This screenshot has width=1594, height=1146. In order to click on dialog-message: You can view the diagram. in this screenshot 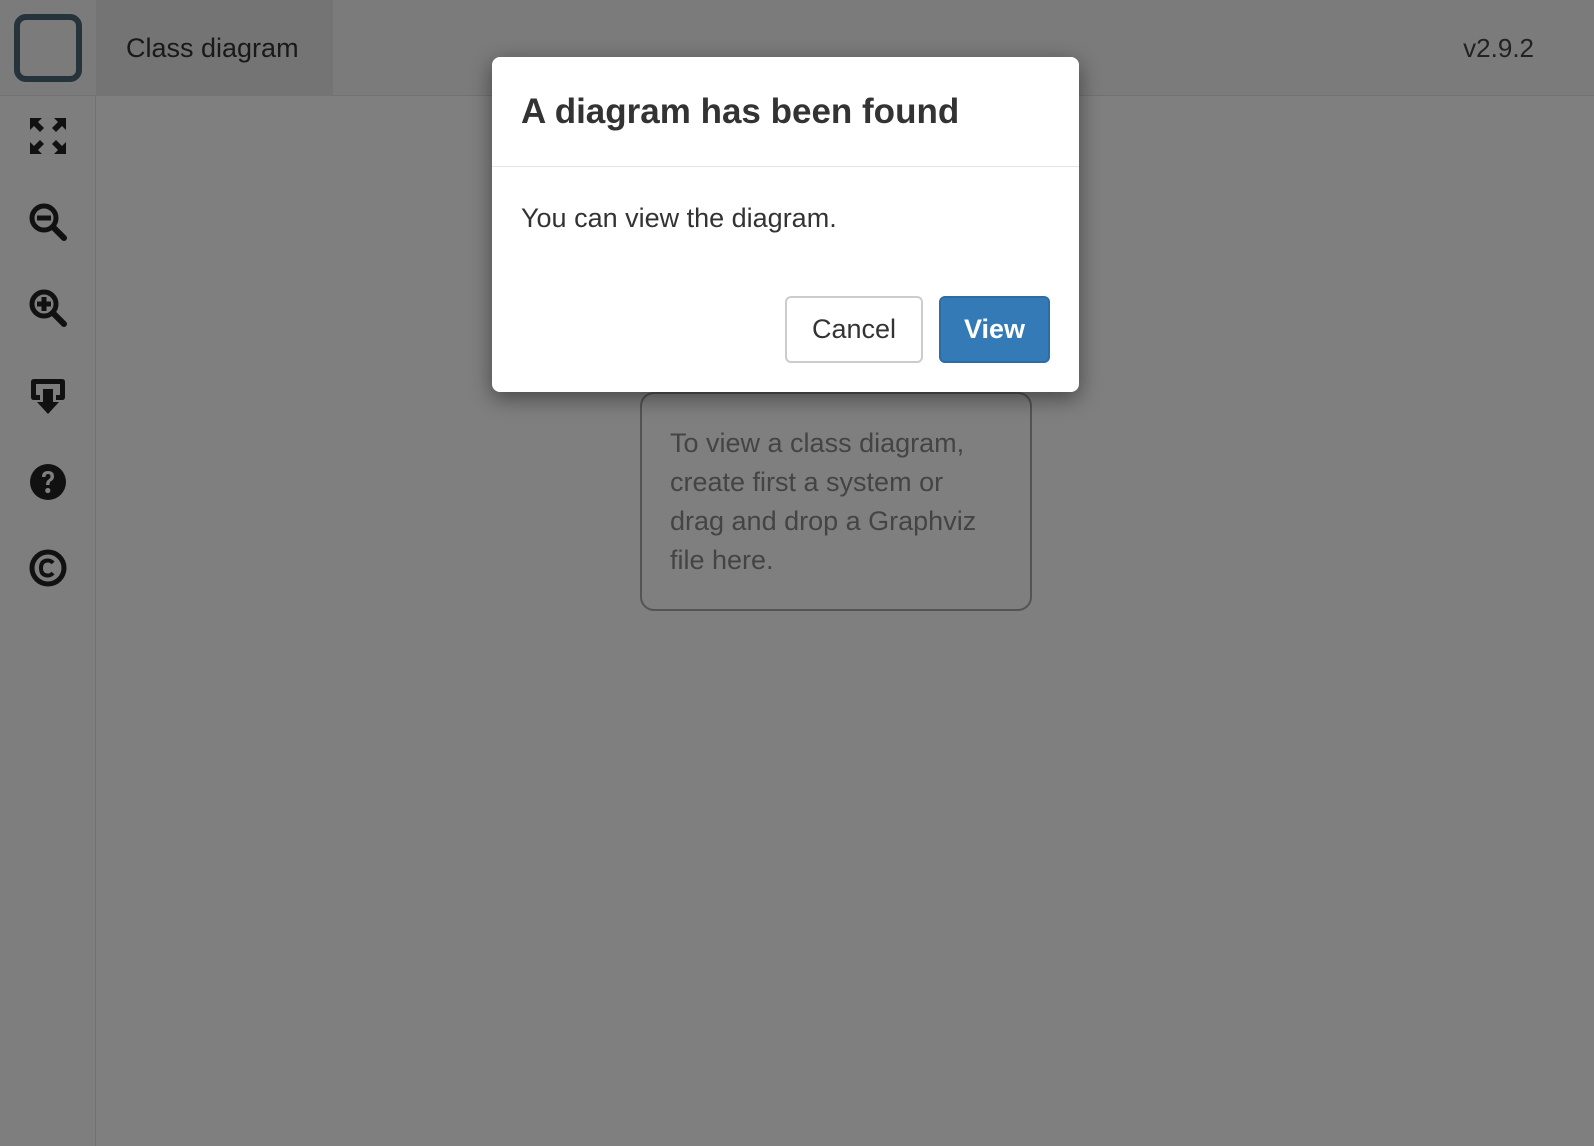, I will do `click(679, 218)`.